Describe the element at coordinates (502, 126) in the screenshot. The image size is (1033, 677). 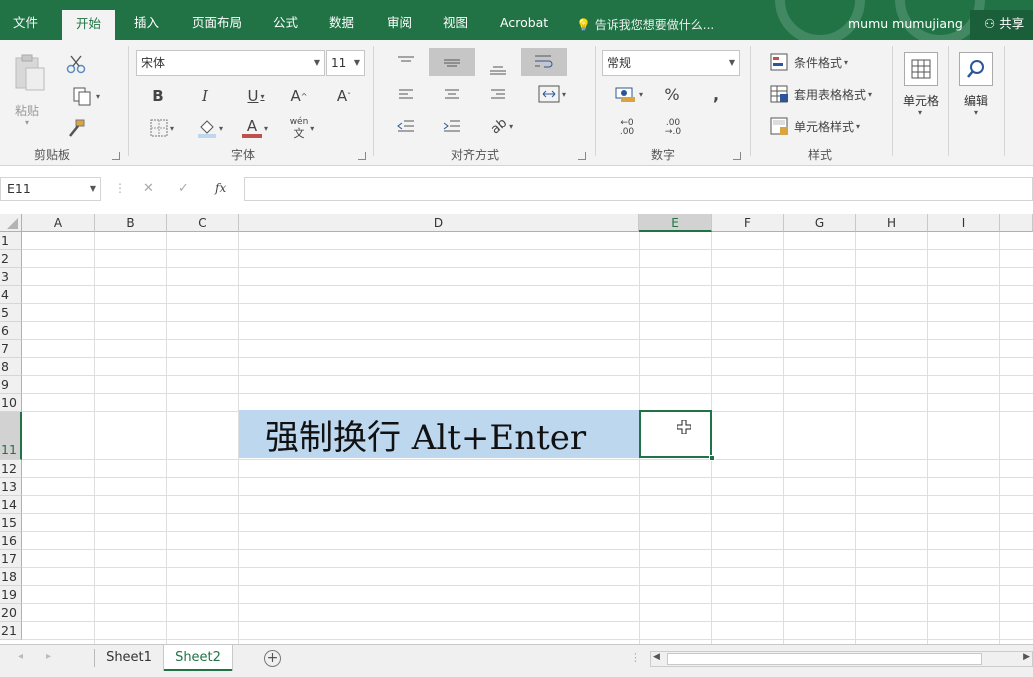
I see `orientation-icon: ab ▾` at that location.